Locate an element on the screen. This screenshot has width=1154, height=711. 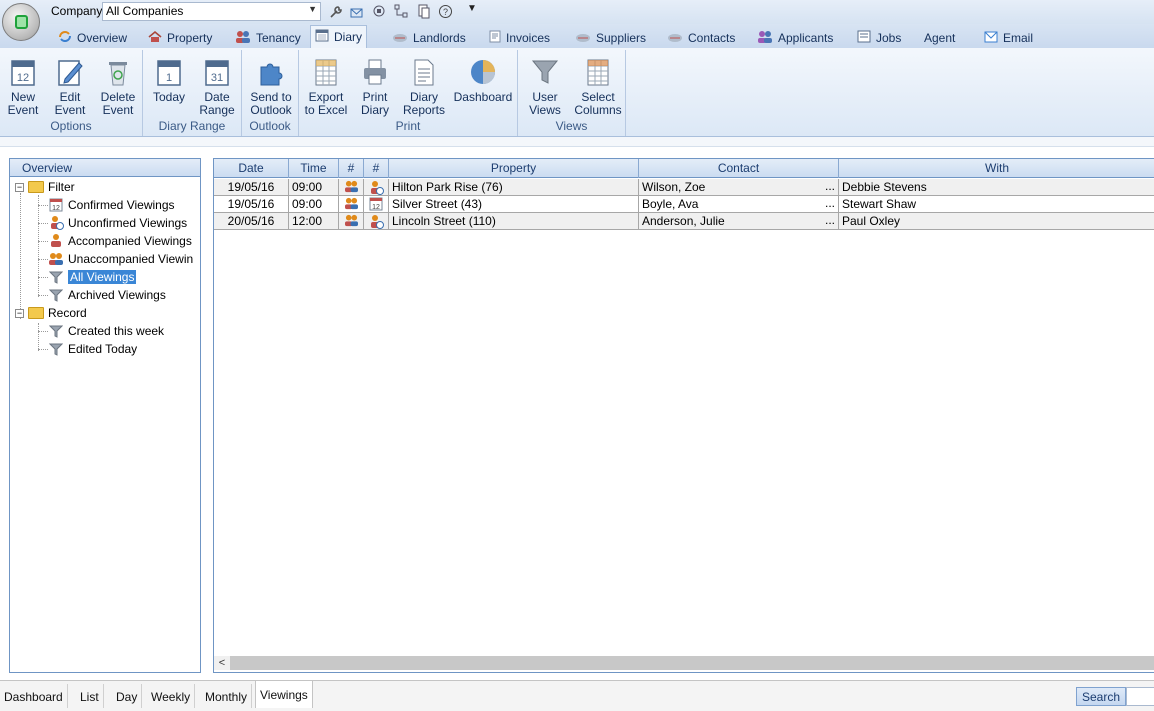
puzzle-icon is located at coordinates (271, 72).